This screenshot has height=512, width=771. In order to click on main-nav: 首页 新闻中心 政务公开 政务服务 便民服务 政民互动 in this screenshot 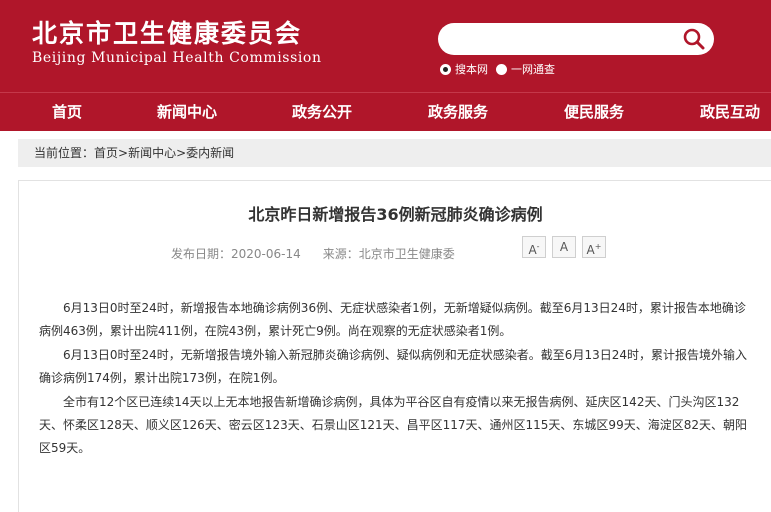, I will do `click(385, 111)`.